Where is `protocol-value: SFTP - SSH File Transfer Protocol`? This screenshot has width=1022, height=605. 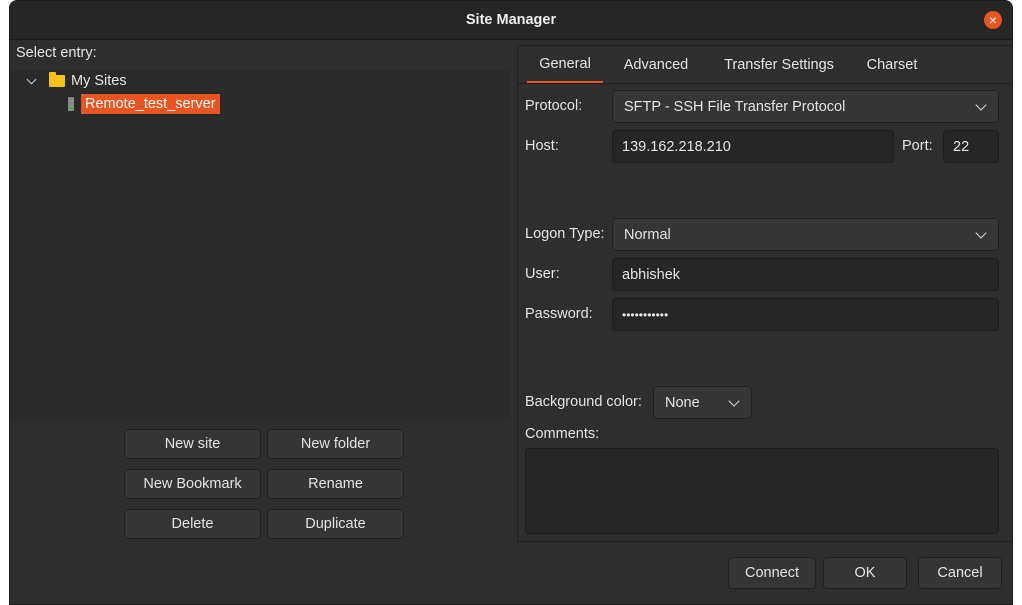 protocol-value: SFTP - SSH File Transfer Protocol is located at coordinates (735, 106).